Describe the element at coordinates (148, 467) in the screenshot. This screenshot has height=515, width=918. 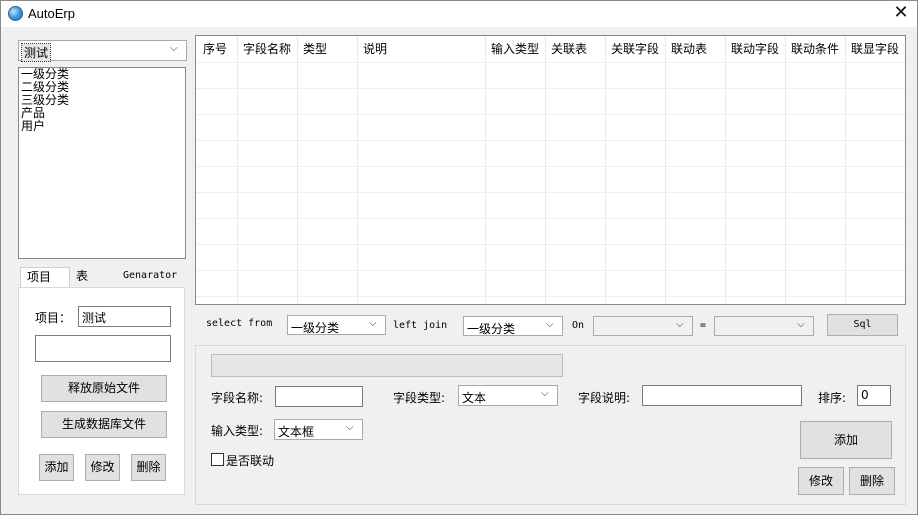
I see `project-delete-button: 删除` at that location.